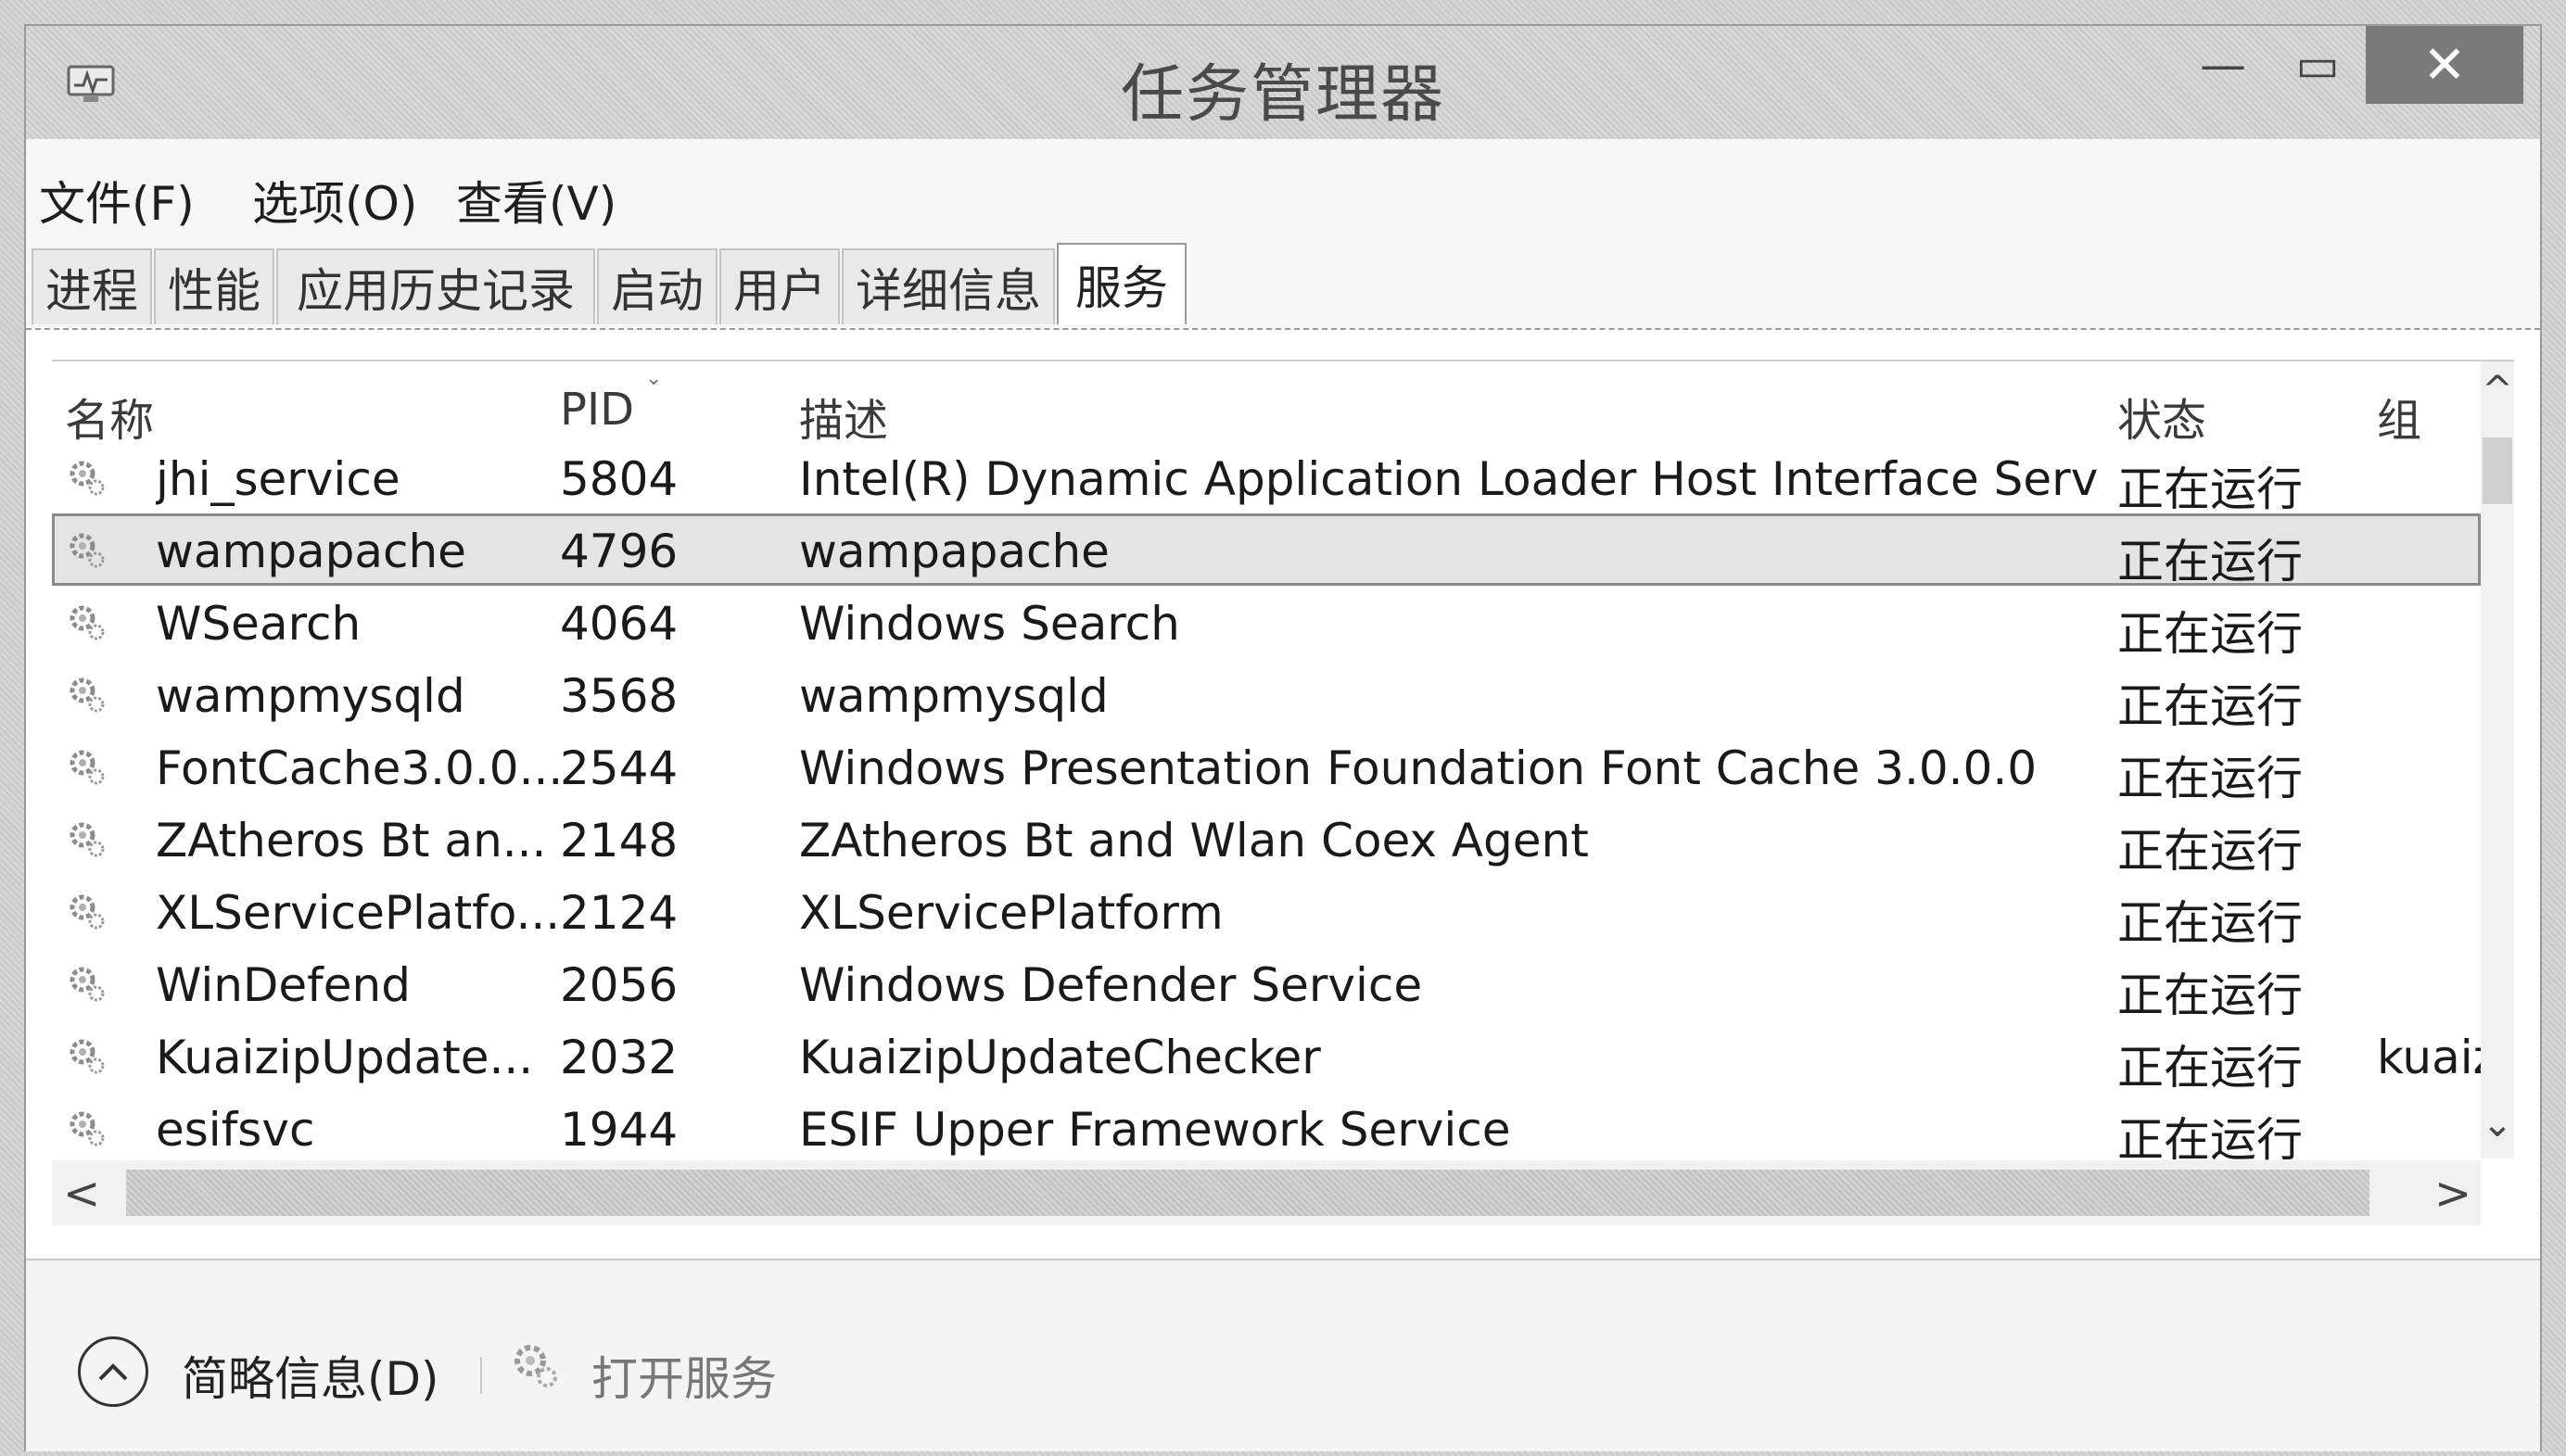 This screenshot has width=2566, height=1456. I want to click on service-name-cell: WSearch, so click(259, 624).